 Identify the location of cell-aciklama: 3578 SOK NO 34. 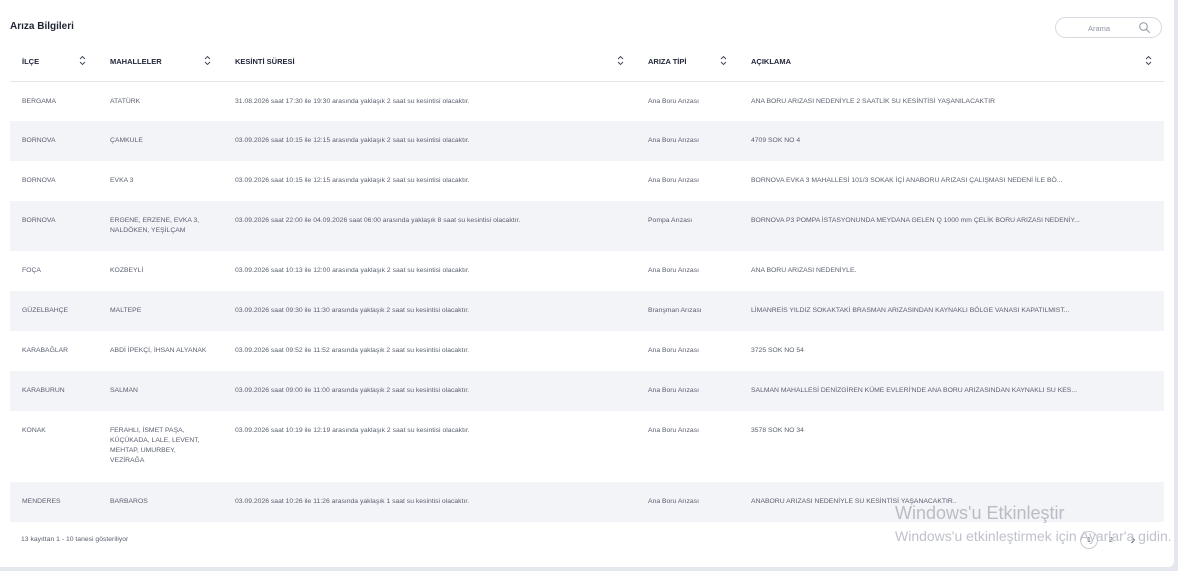
(777, 430).